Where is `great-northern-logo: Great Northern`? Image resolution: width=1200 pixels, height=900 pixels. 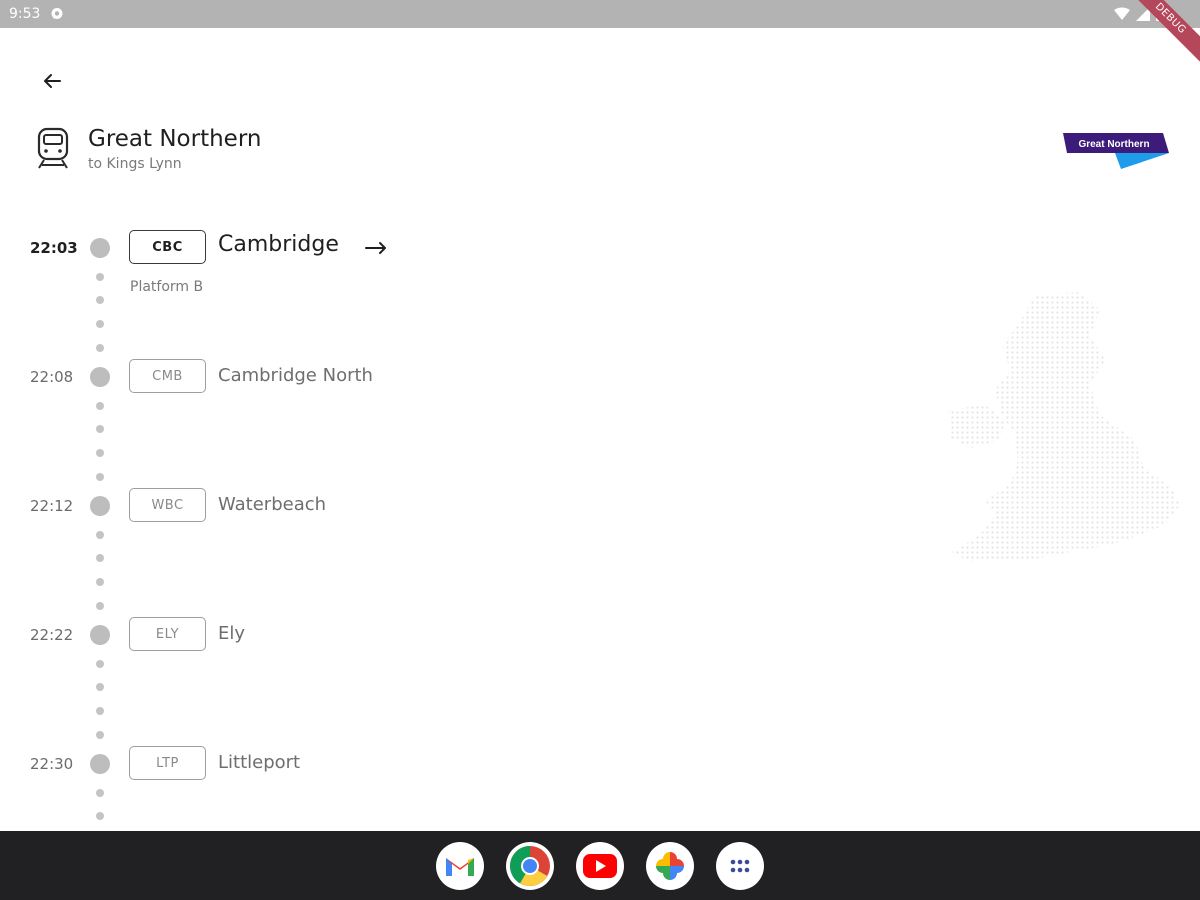
great-northern-logo: Great Northern is located at coordinates (1116, 151).